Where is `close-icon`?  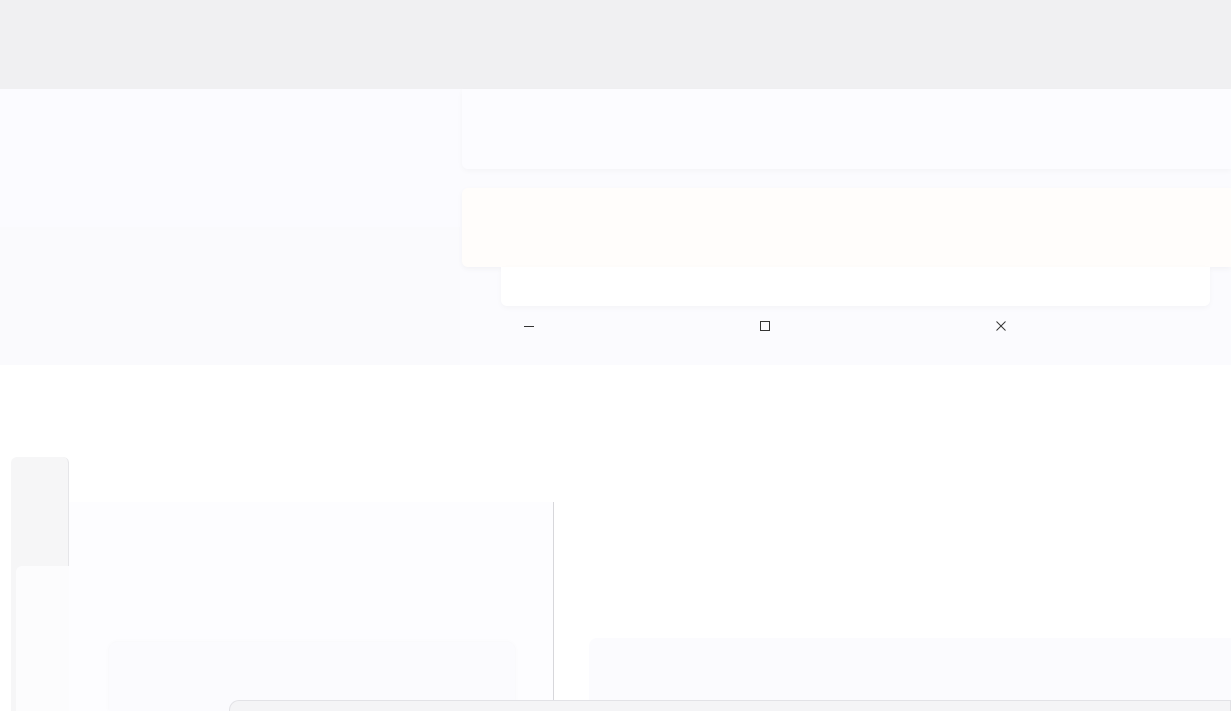 close-icon is located at coordinates (1001, 326).